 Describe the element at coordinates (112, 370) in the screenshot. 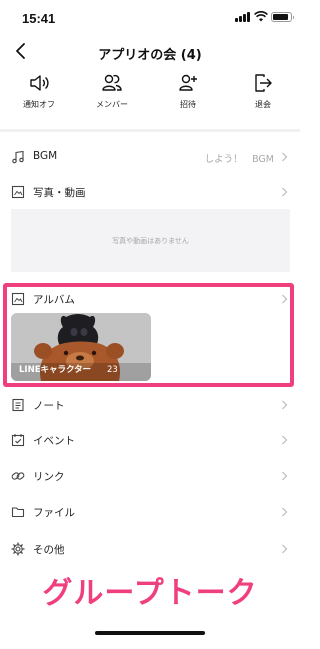

I see `album-thumbnail-count: 23` at that location.